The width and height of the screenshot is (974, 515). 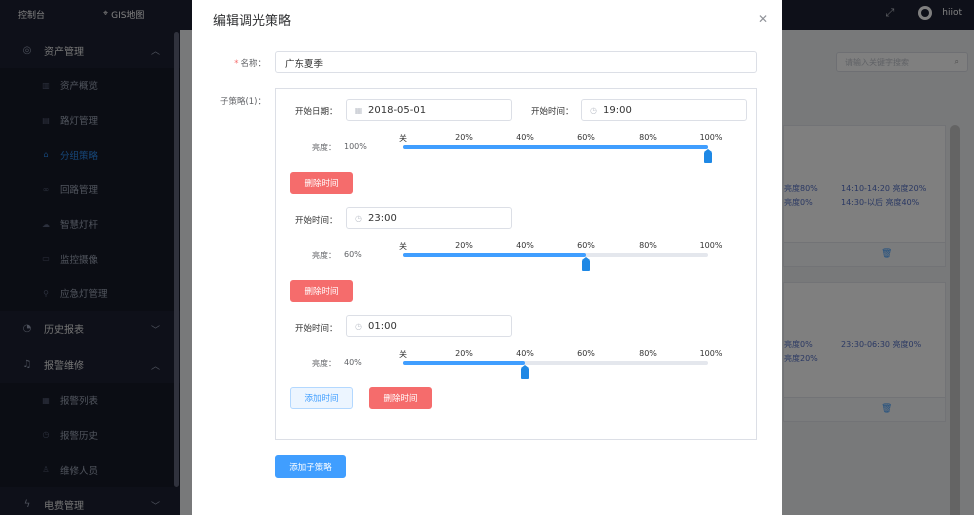 I want to click on add-time-button: 添加时间, so click(x=321, y=398).